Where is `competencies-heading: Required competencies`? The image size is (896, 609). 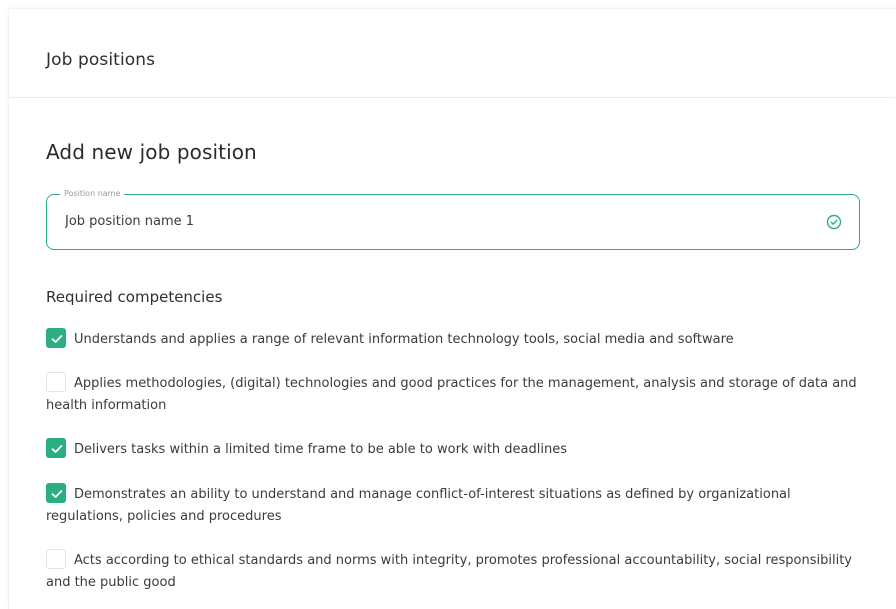
competencies-heading: Required competencies is located at coordinates (134, 297).